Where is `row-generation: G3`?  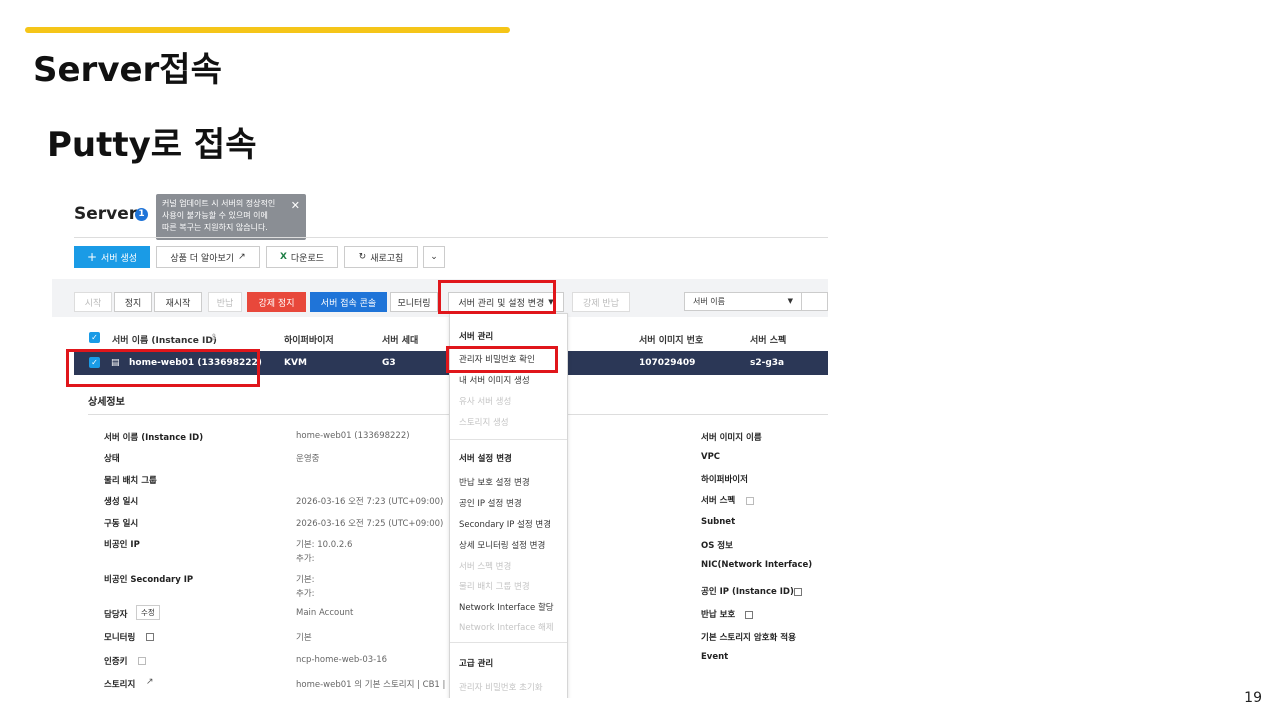 row-generation: G3 is located at coordinates (389, 363).